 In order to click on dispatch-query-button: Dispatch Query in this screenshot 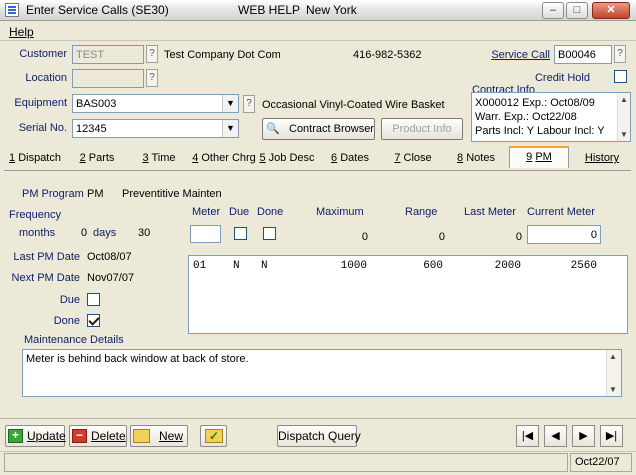, I will do `click(319, 436)`.